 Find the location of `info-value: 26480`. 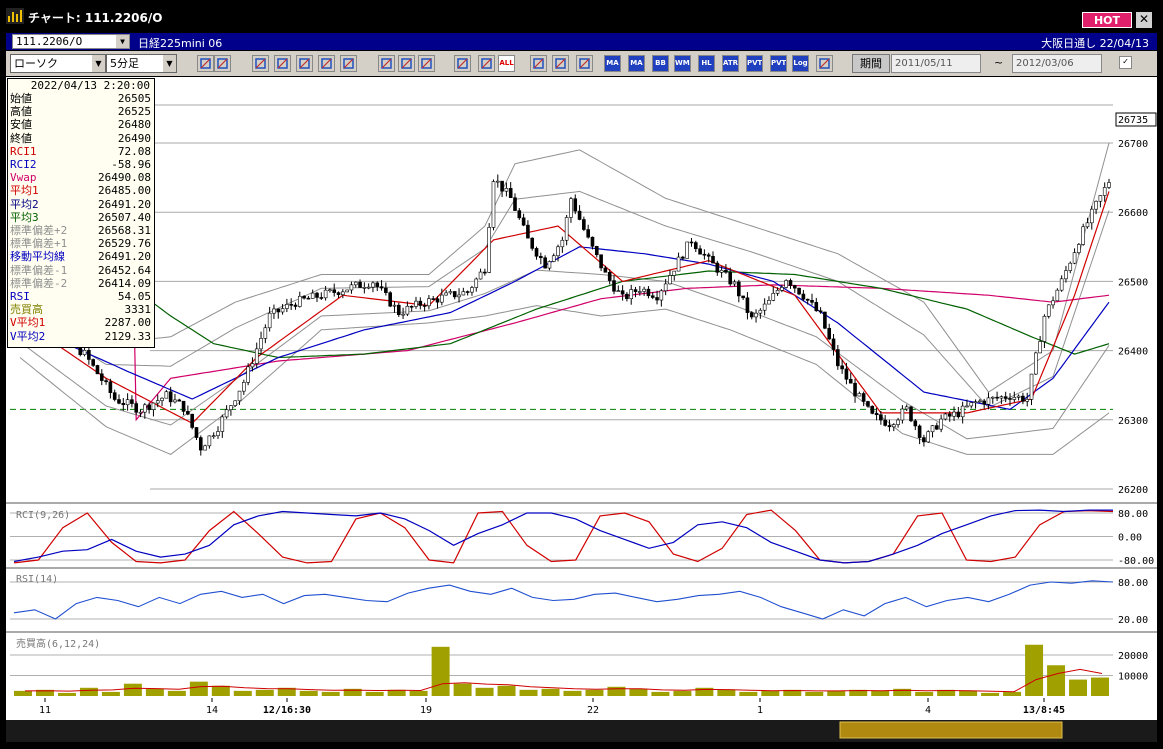

info-value: 26480 is located at coordinates (134, 125).